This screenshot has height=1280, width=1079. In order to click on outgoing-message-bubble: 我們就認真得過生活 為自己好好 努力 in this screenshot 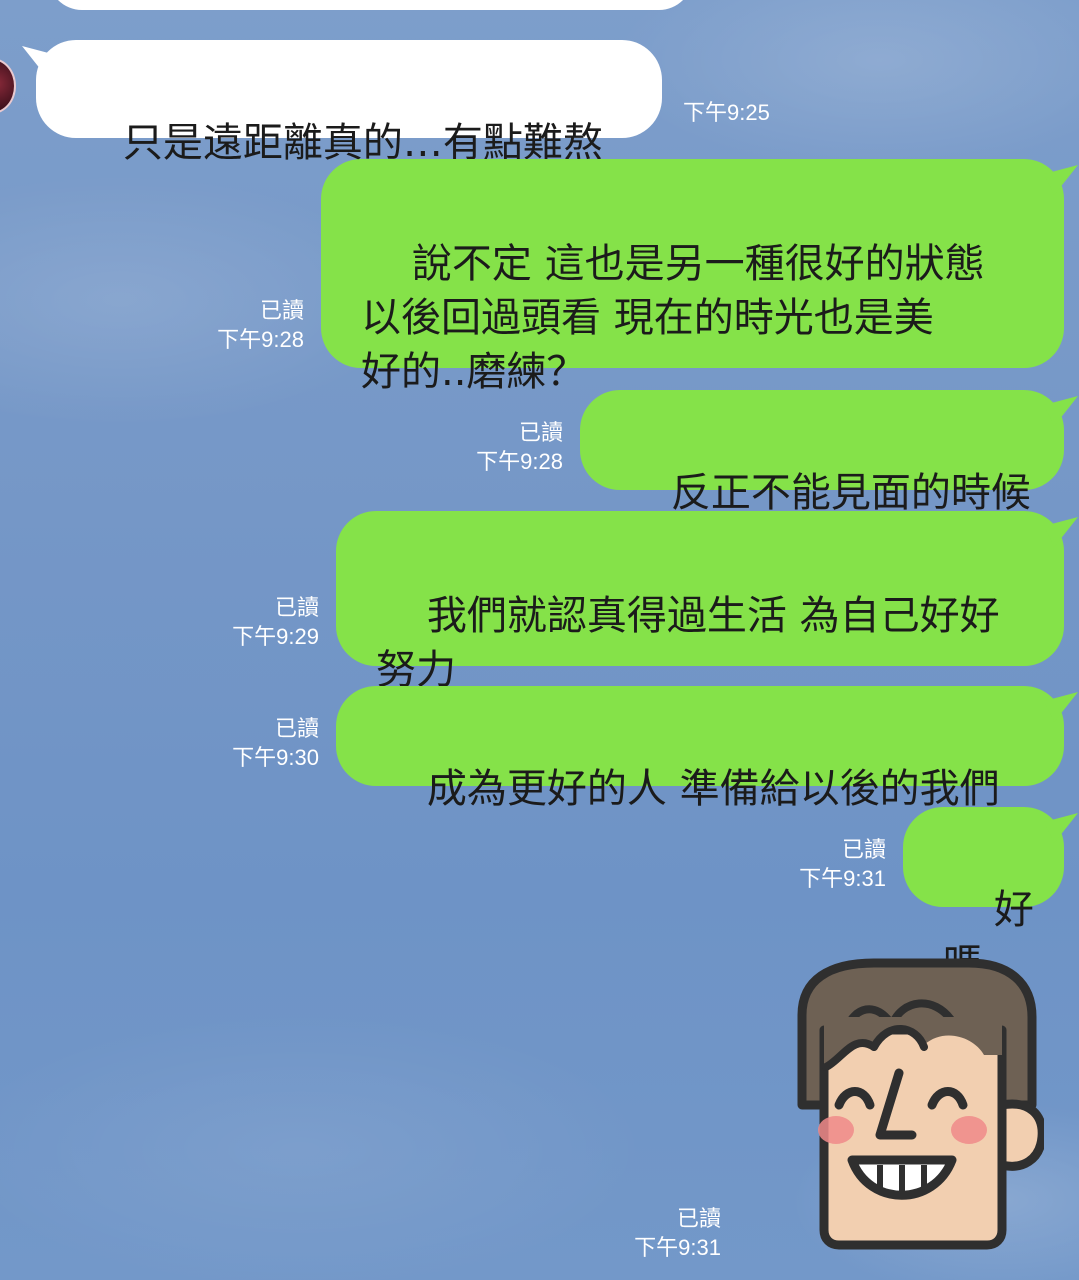, I will do `click(700, 602)`.